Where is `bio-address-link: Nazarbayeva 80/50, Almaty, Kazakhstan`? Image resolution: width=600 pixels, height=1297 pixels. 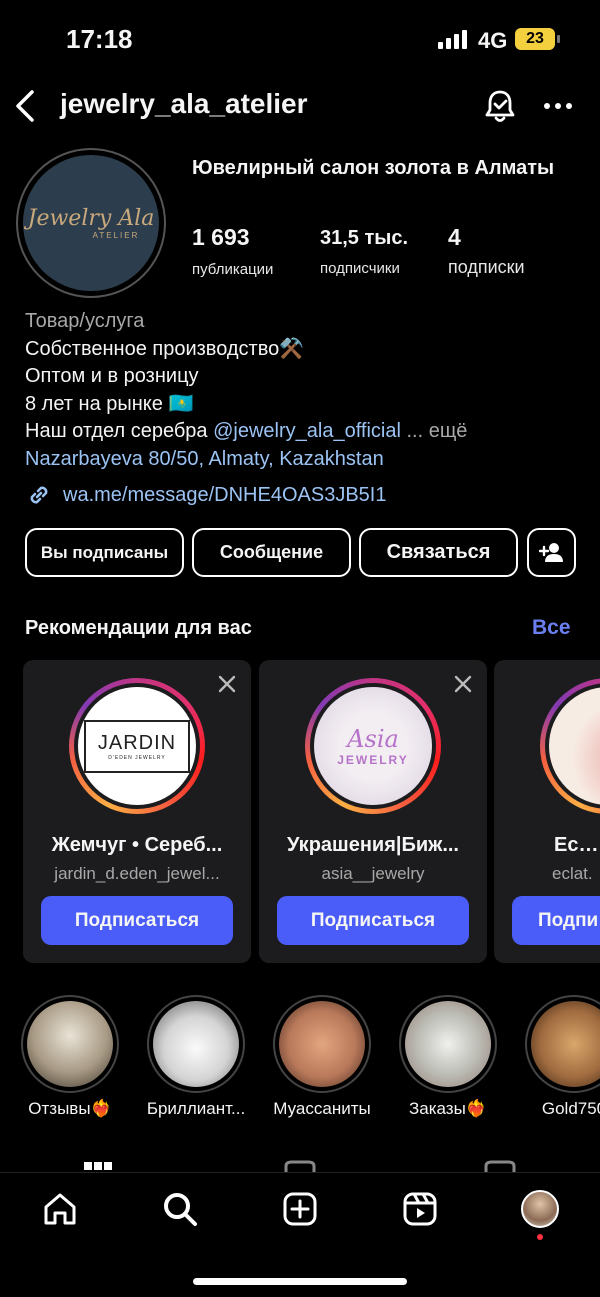
bio-address-link: Nazarbayeva 80/50, Almaty, Kazakhstan is located at coordinates (305, 460).